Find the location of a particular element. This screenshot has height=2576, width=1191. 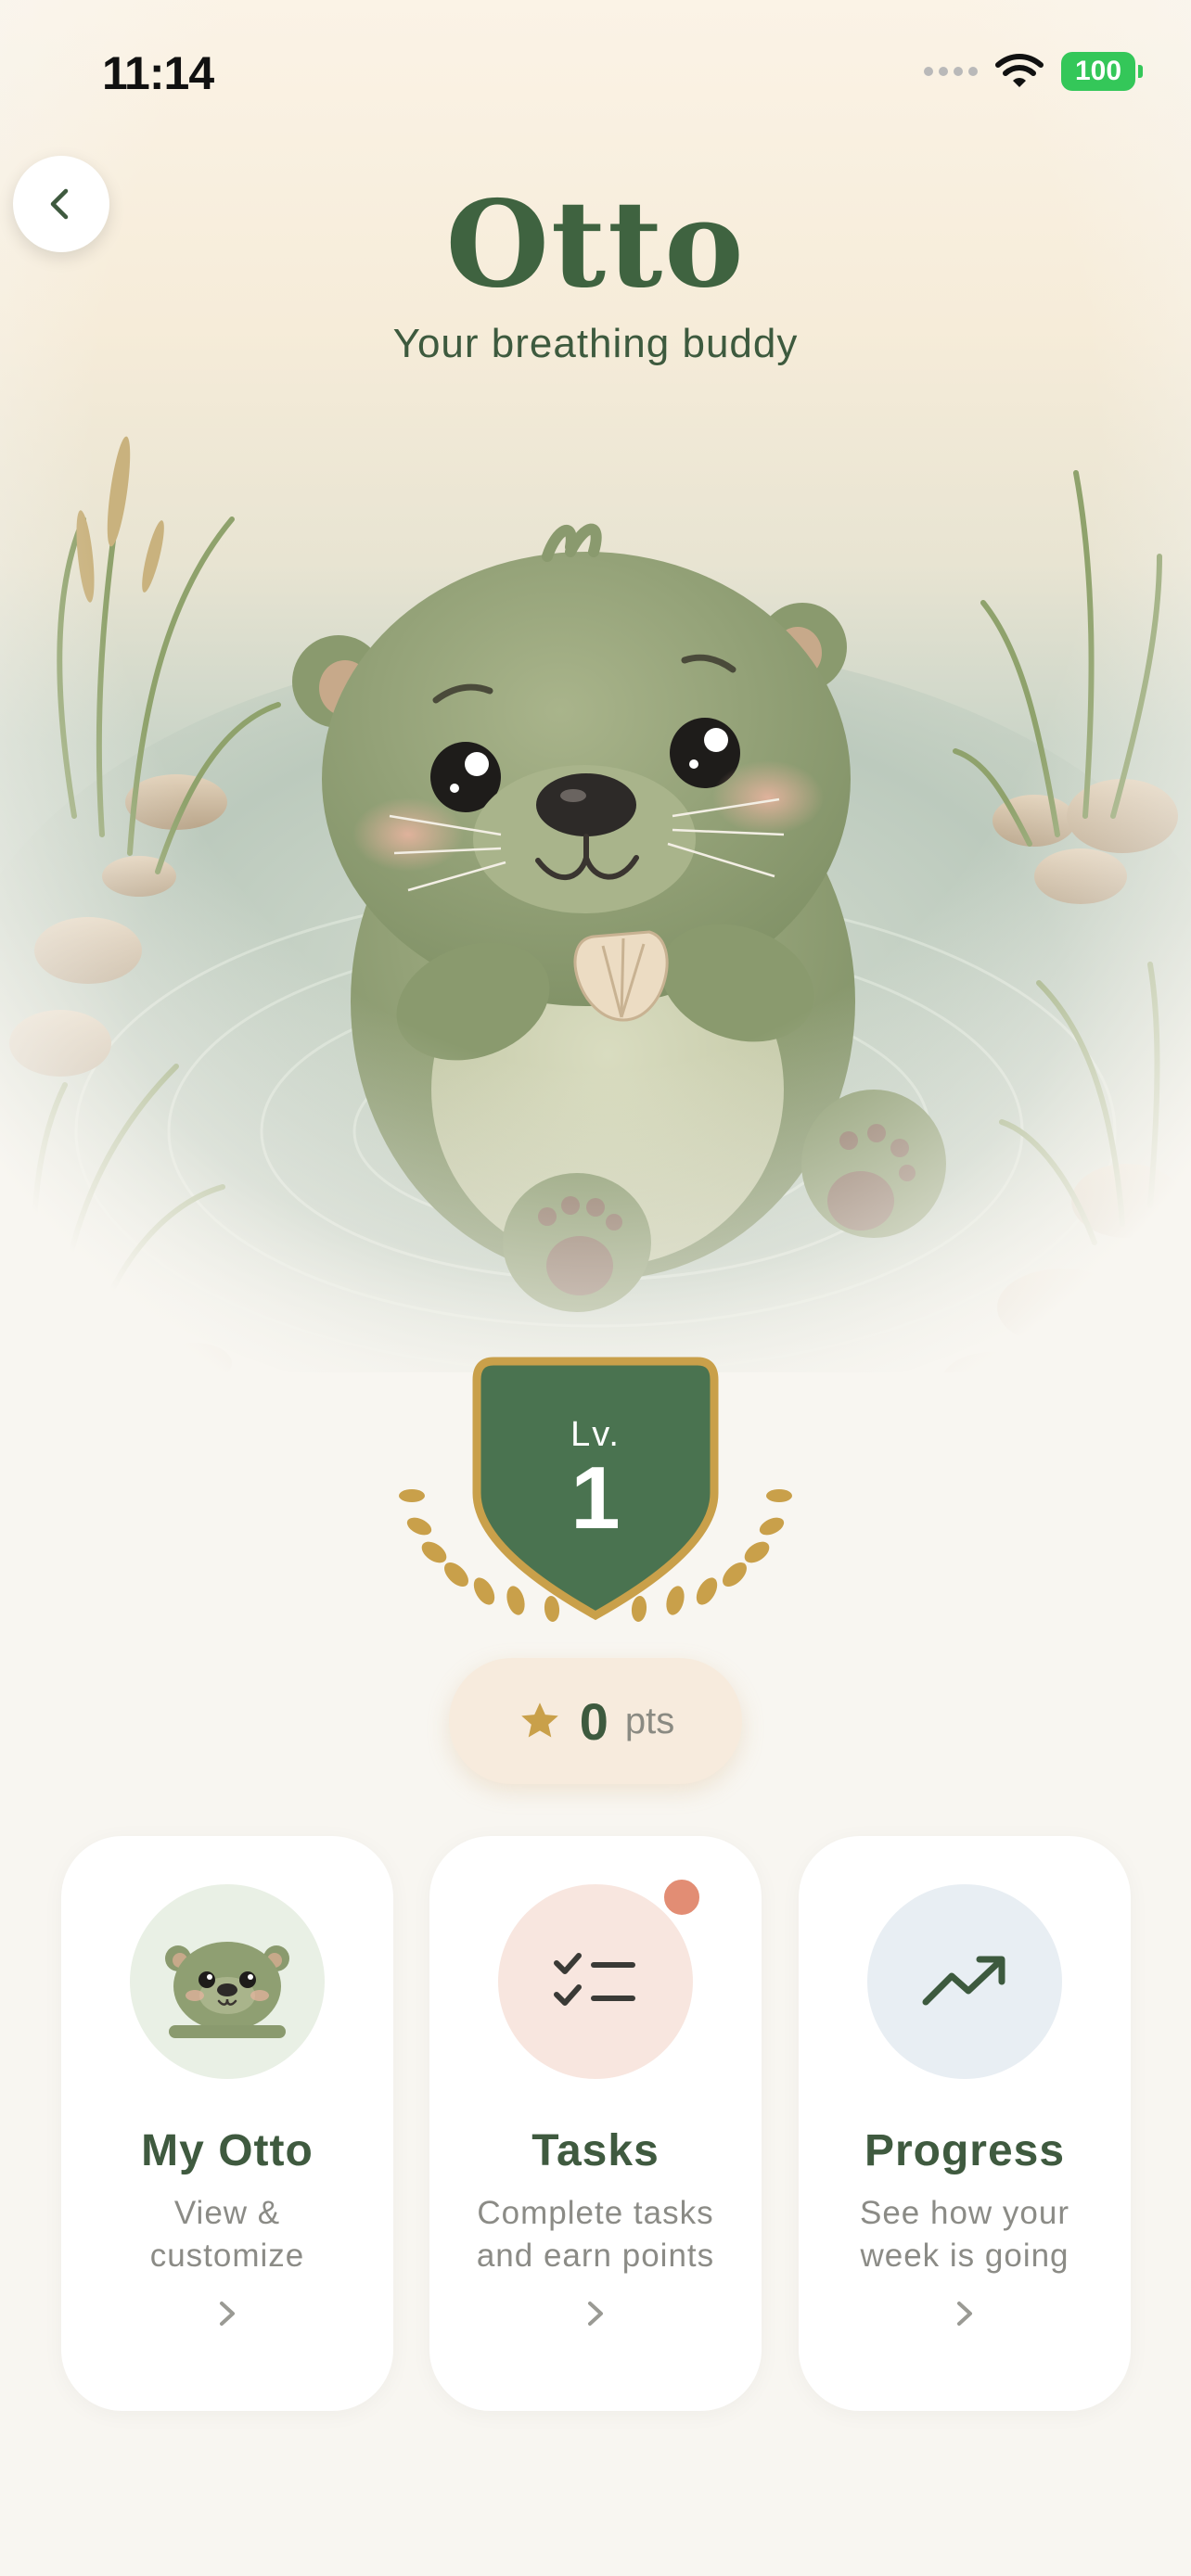

tasks-icon-circle is located at coordinates (595, 1981).